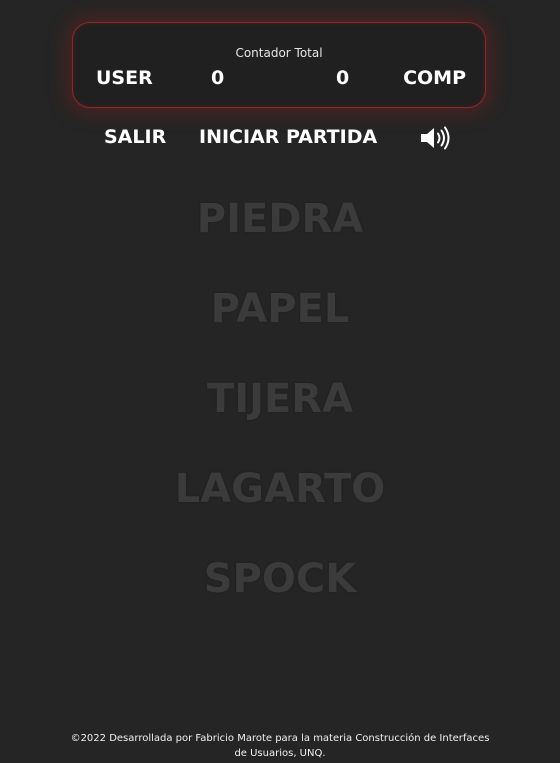  I want to click on start-game-button: INICIAR PARTIDA, so click(288, 137).